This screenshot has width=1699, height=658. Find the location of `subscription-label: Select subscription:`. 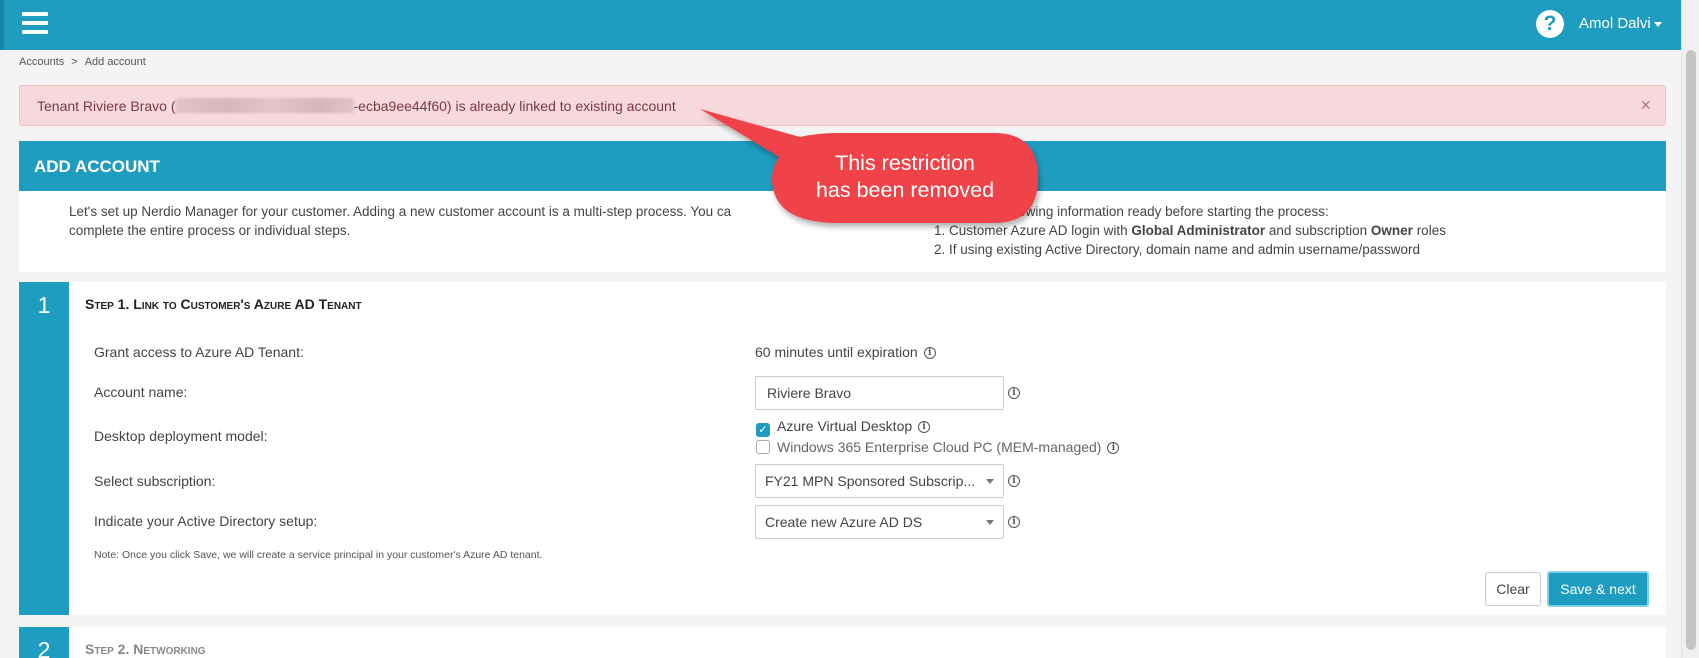

subscription-label: Select subscription: is located at coordinates (155, 481).